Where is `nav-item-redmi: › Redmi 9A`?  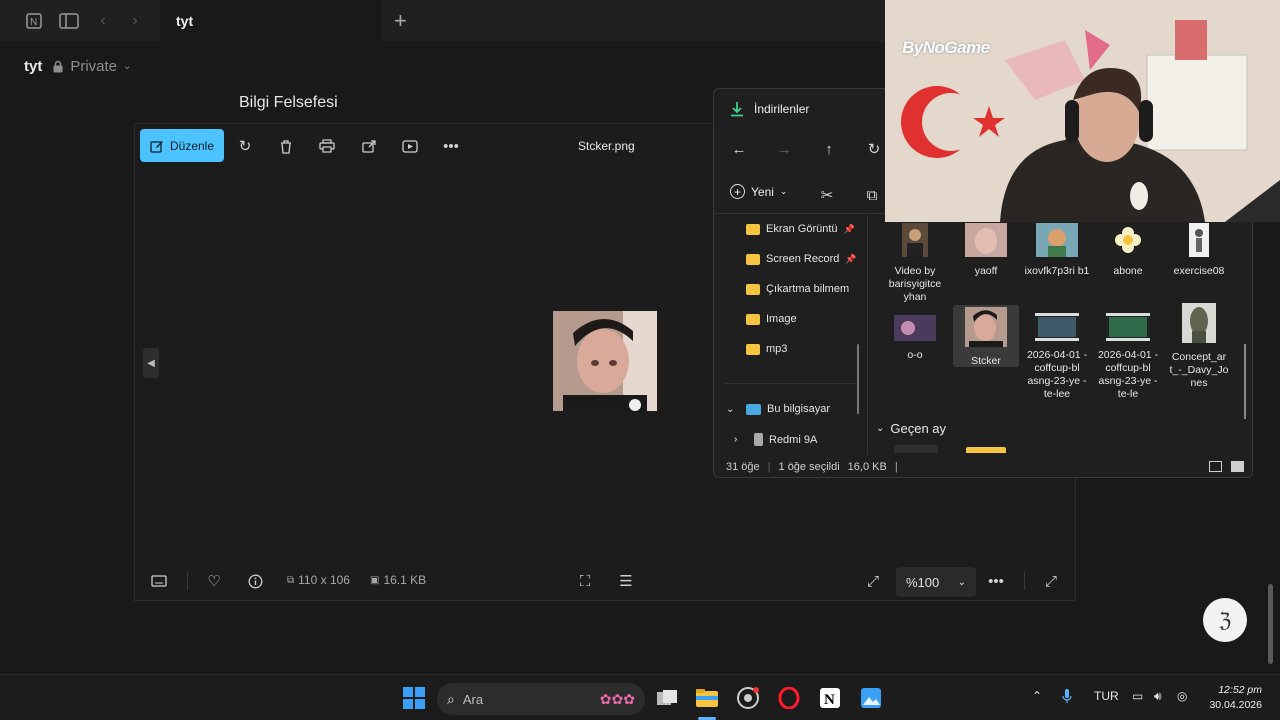
nav-item-redmi: › Redmi 9A is located at coordinates (799, 439).